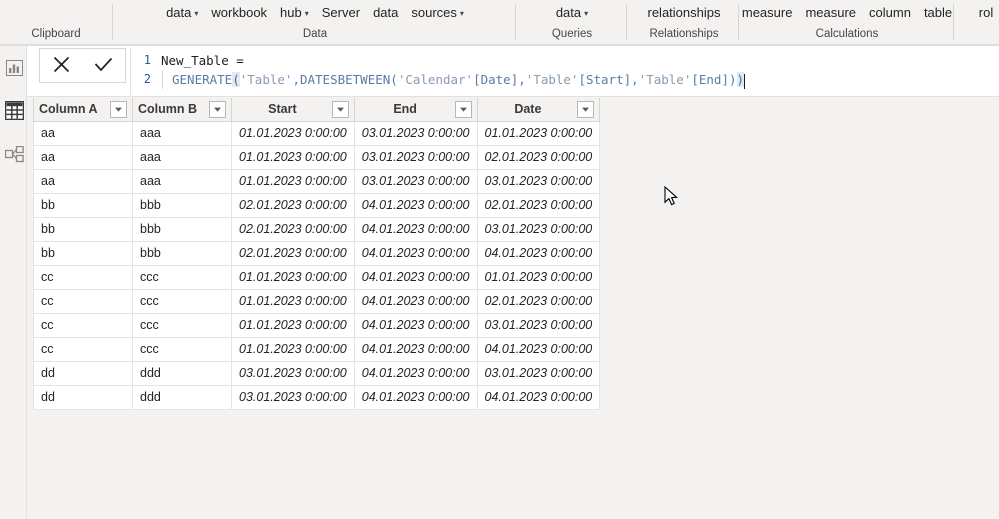 The width and height of the screenshot is (999, 519). Describe the element at coordinates (104, 65) in the screenshot. I see `accept-formula-button` at that location.